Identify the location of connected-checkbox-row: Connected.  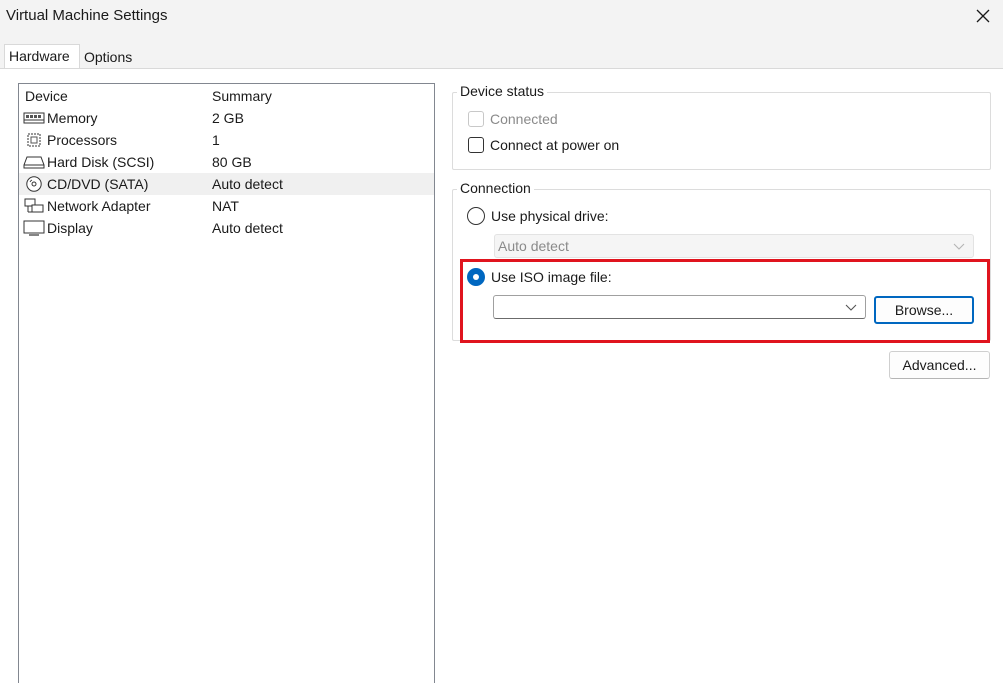
(513, 119).